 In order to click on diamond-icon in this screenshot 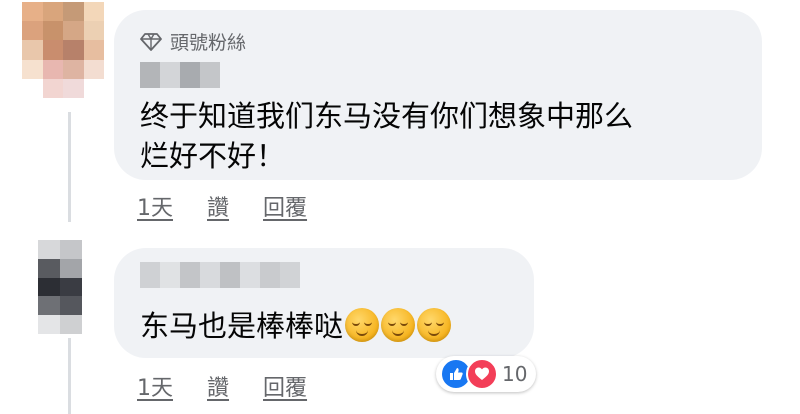, I will do `click(151, 41)`.